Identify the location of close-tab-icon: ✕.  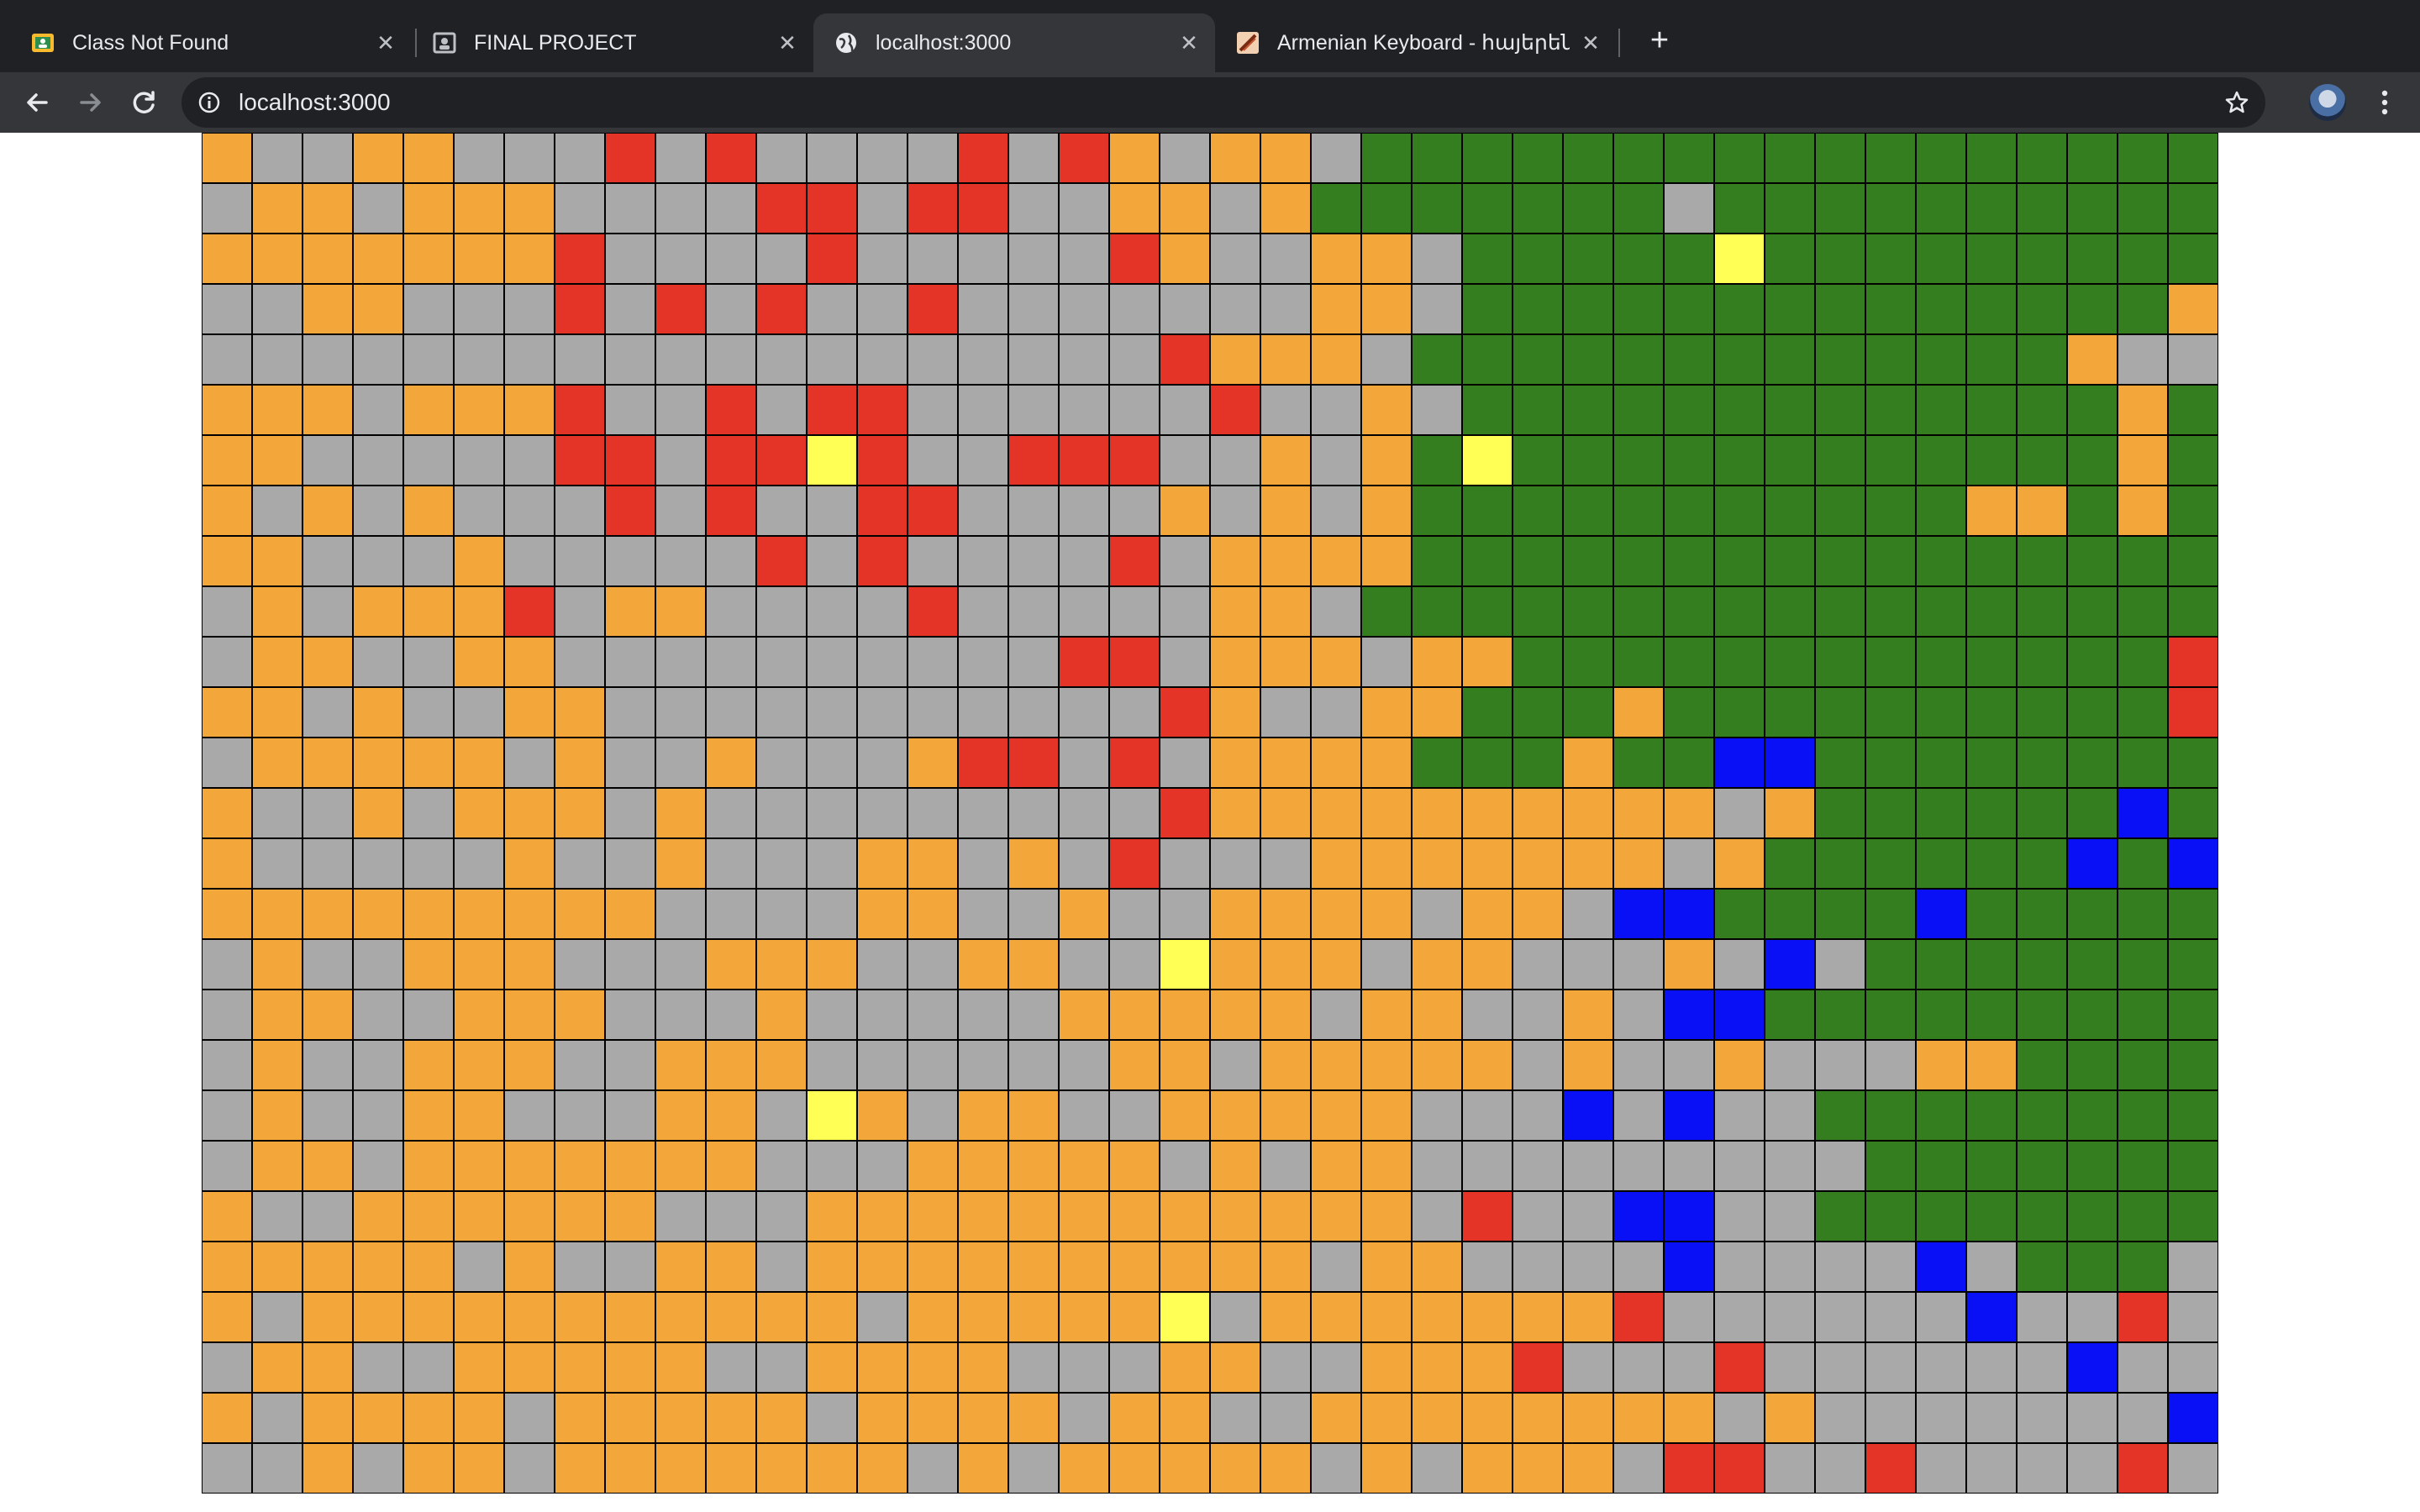
(385, 42).